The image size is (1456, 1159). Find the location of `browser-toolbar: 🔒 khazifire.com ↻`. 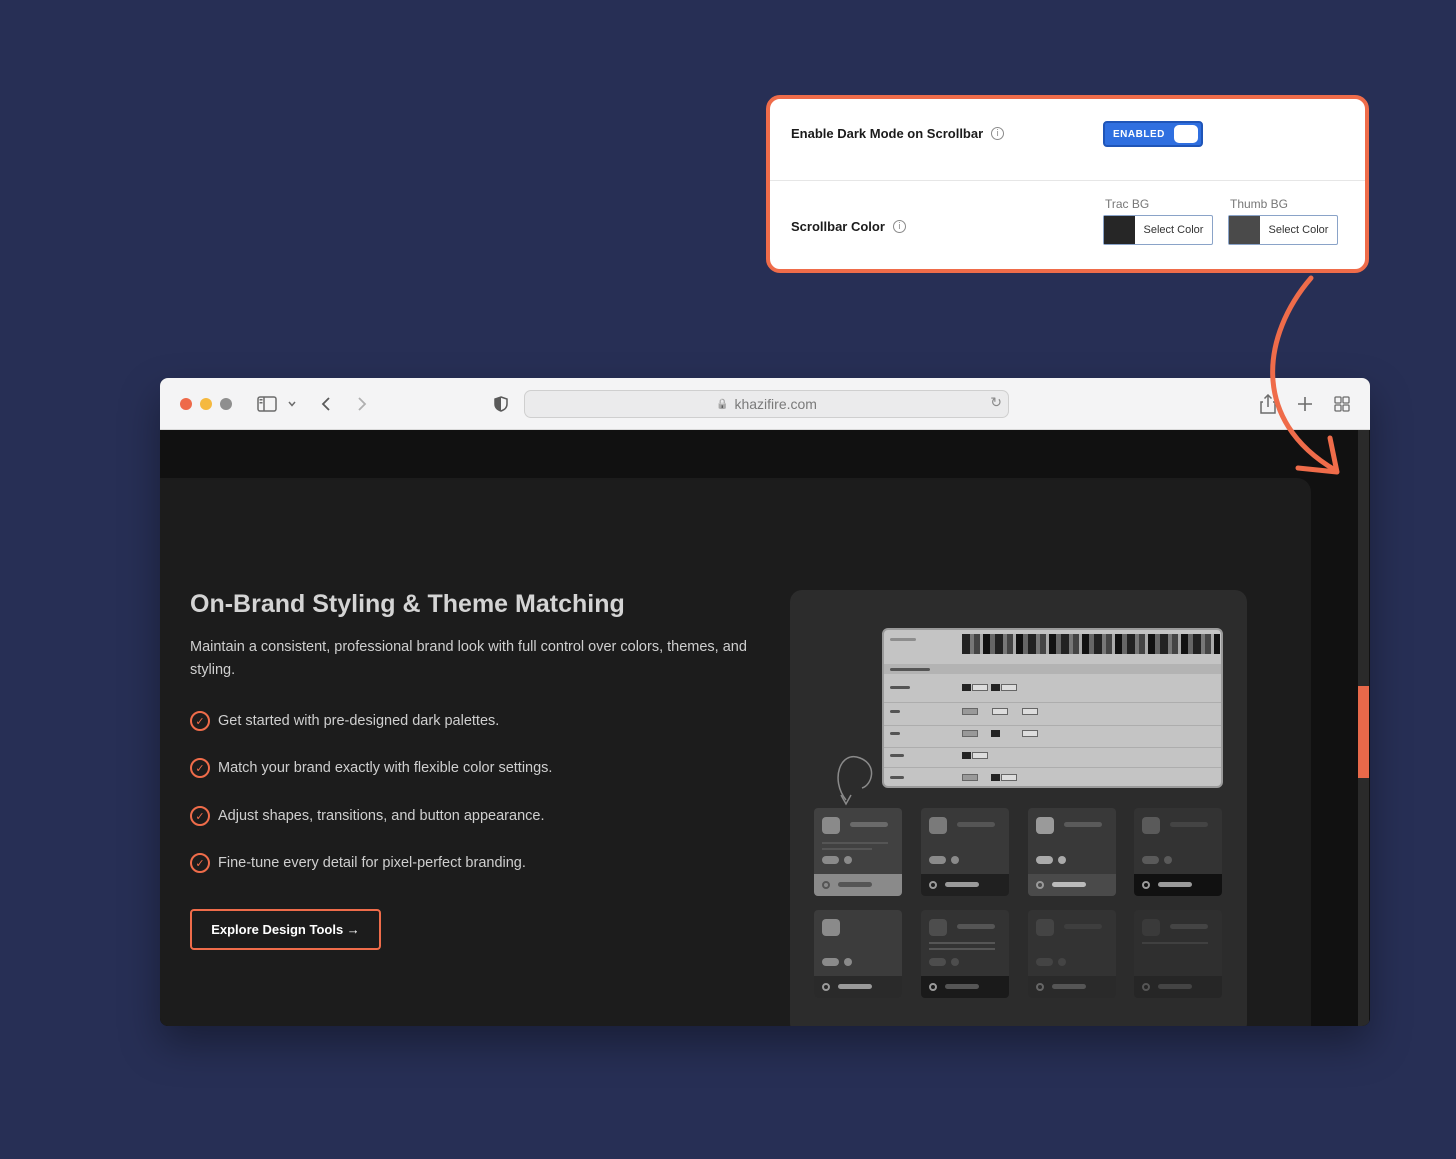

browser-toolbar: 🔒 khazifire.com ↻ is located at coordinates (765, 404).